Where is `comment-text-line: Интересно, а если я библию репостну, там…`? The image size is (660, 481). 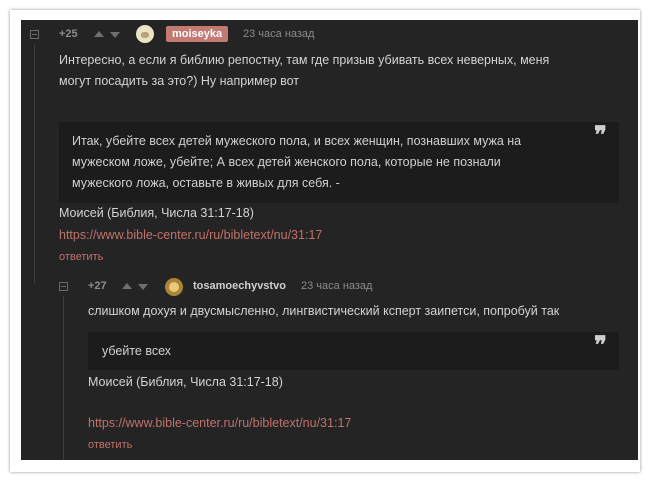
comment-text-line: Интересно, а если я библию репостну, там… is located at coordinates (304, 60).